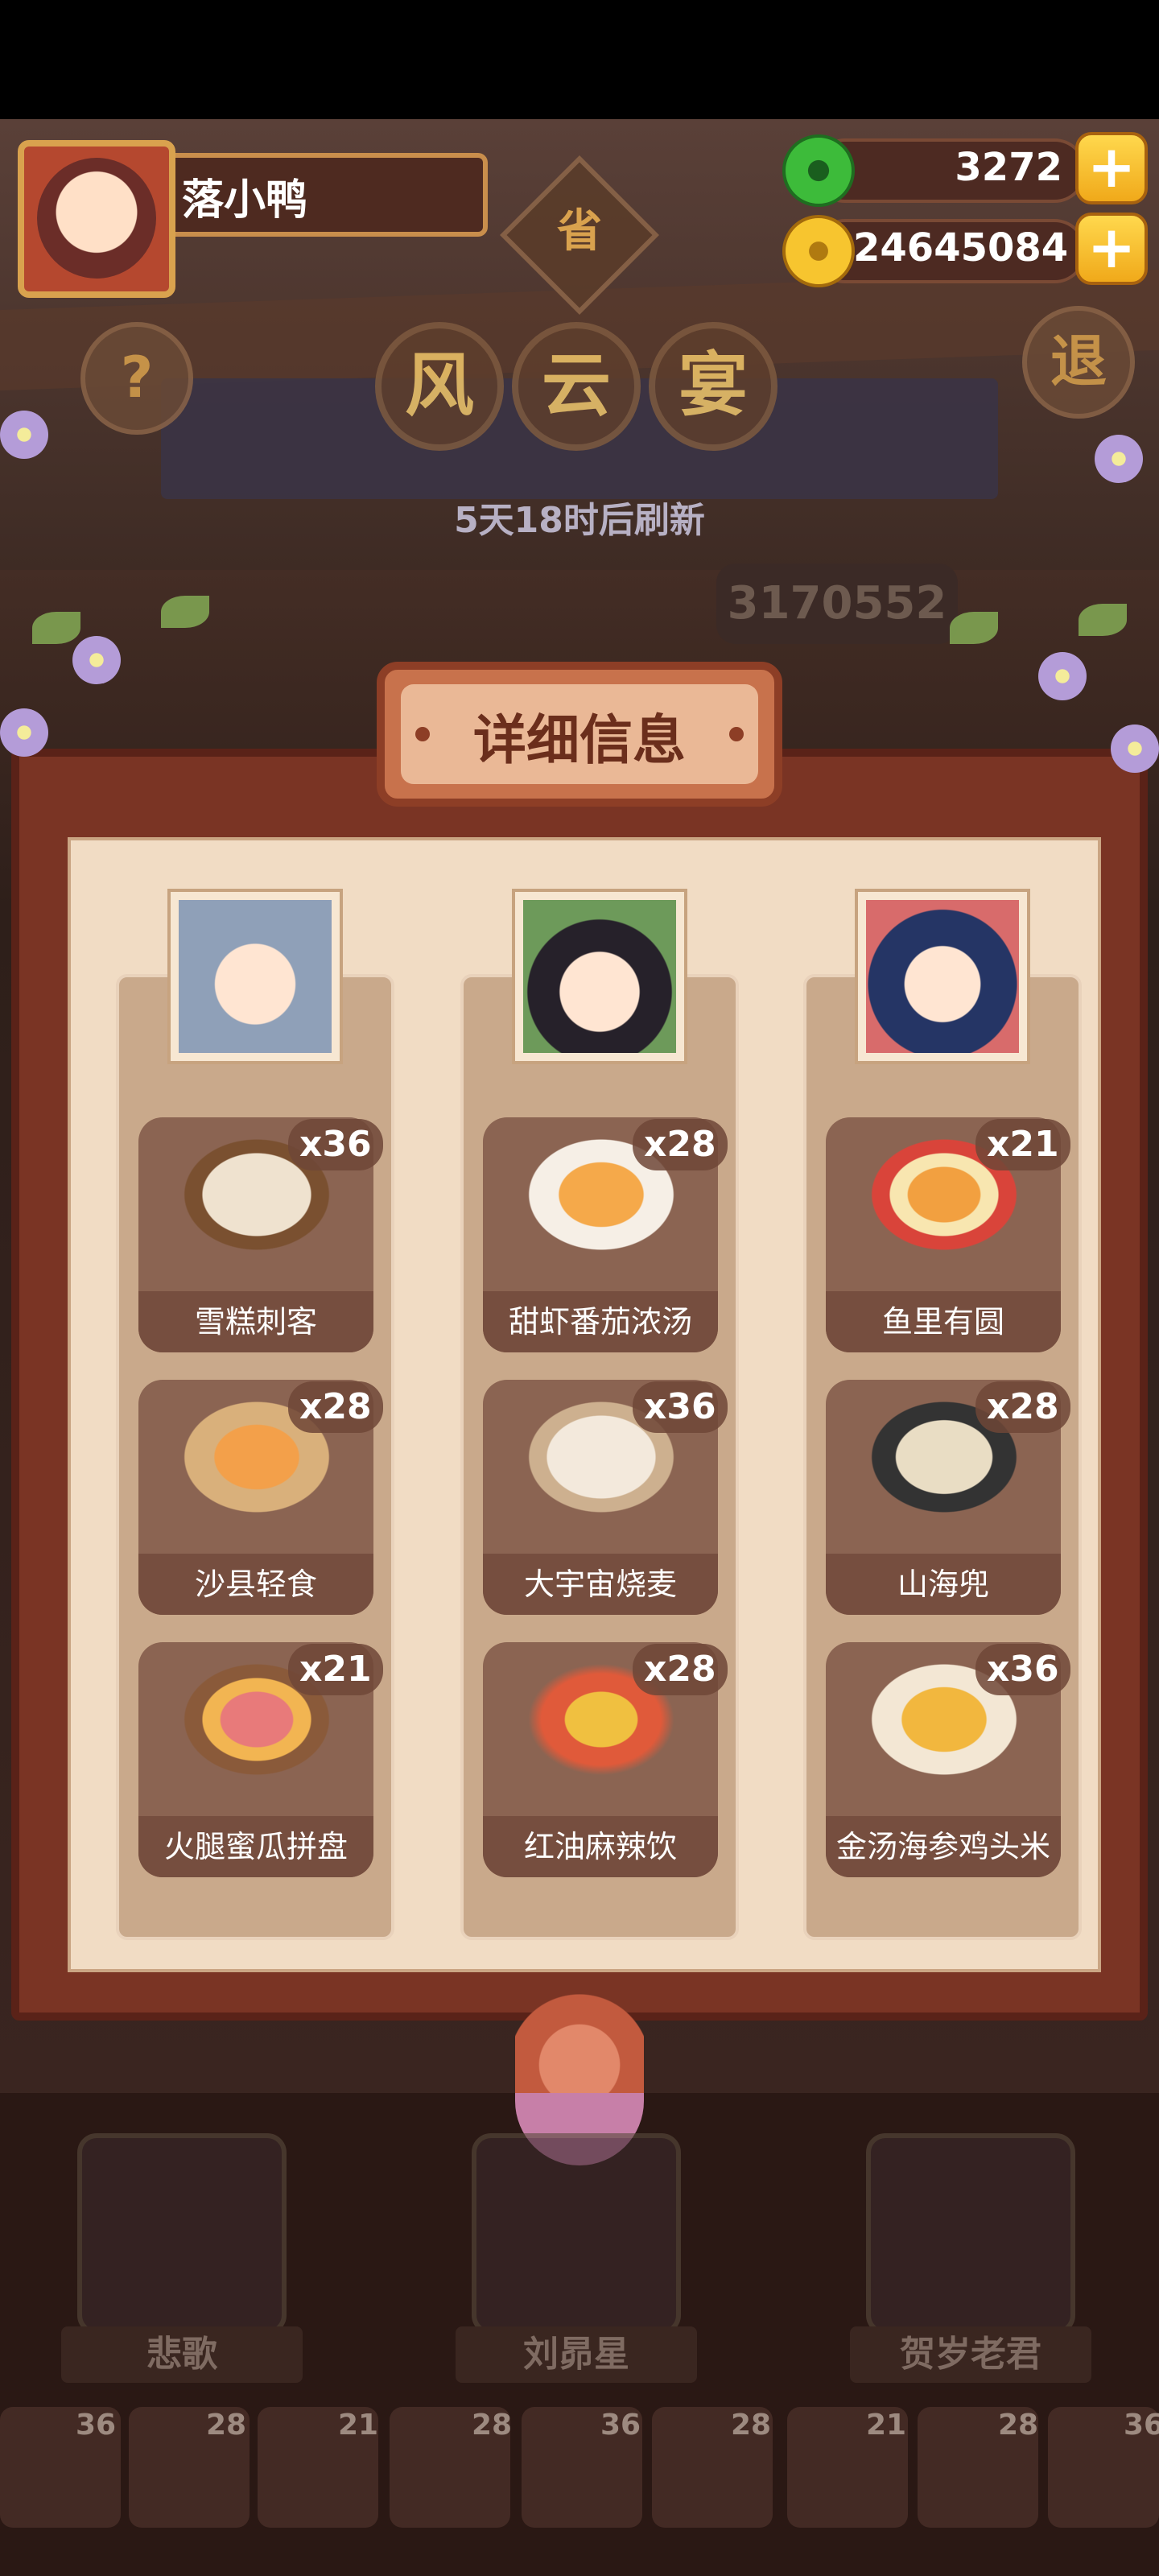 The width and height of the screenshot is (1159, 2576). What do you see at coordinates (576, 2354) in the screenshot?
I see `roster-character-name: 刘昴星` at bounding box center [576, 2354].